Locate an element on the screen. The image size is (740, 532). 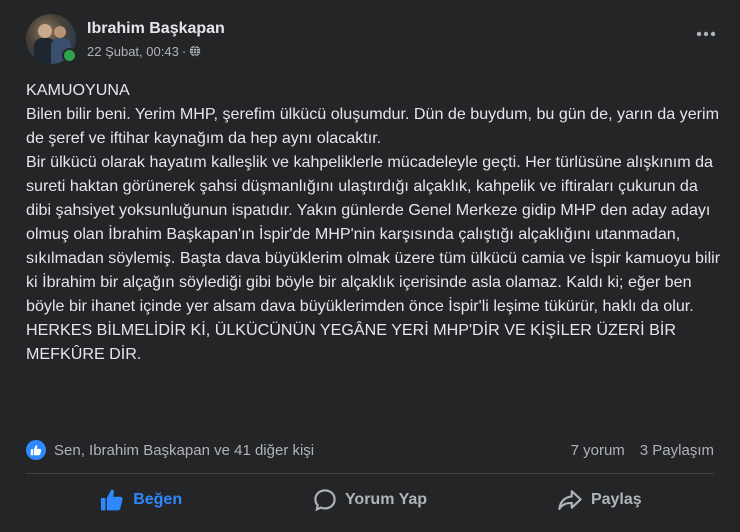
like-label: Beğen is located at coordinates (158, 499).